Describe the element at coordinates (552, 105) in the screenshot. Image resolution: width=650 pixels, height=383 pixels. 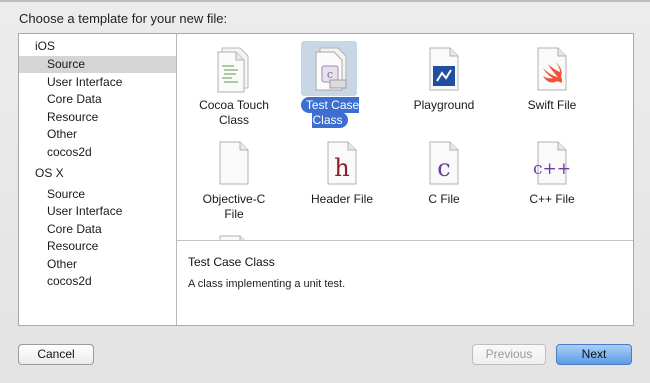
I see `template-label: Swift File` at that location.